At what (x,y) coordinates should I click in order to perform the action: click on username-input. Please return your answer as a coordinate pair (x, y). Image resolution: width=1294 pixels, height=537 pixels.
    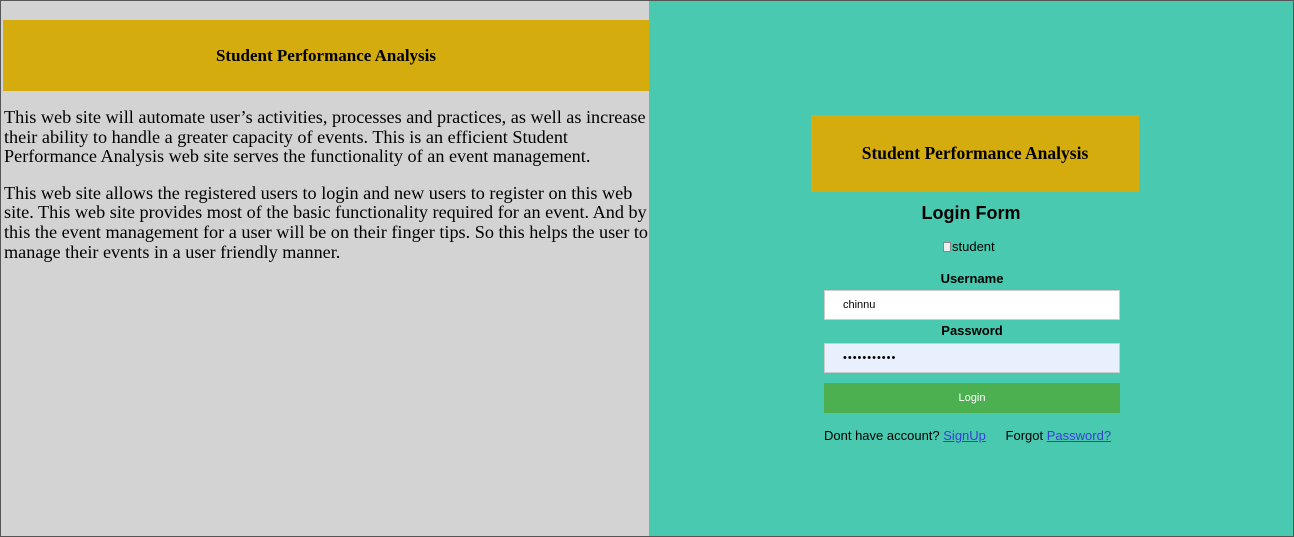
    Looking at the image, I should click on (972, 305).